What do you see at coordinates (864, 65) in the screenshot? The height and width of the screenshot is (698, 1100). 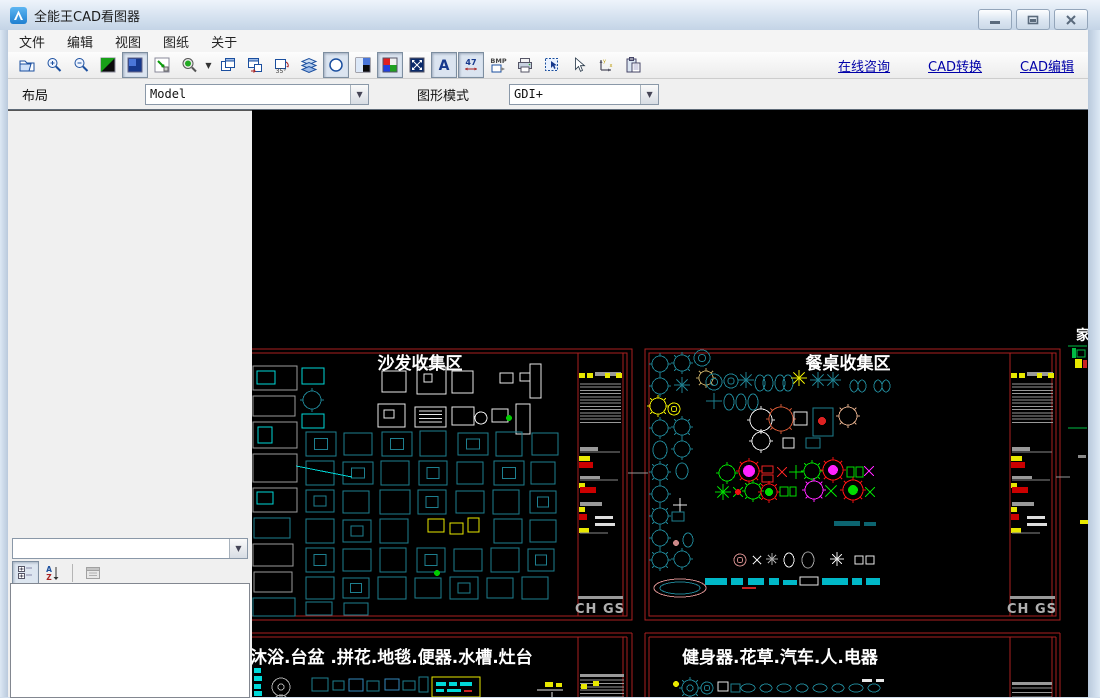 I see `toolbar-link-0: 在线咨询` at bounding box center [864, 65].